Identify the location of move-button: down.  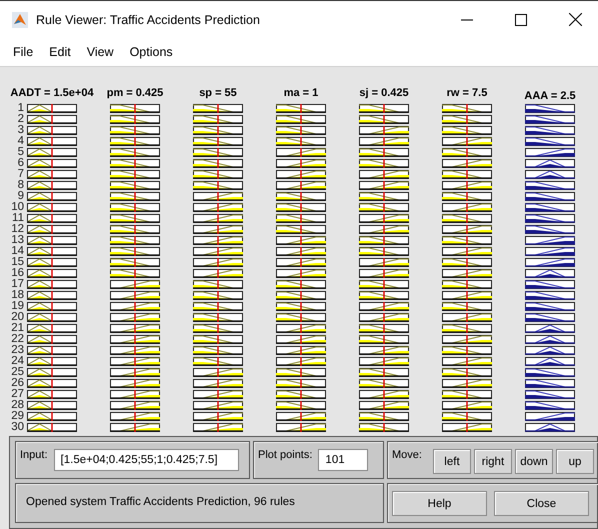
(533, 461).